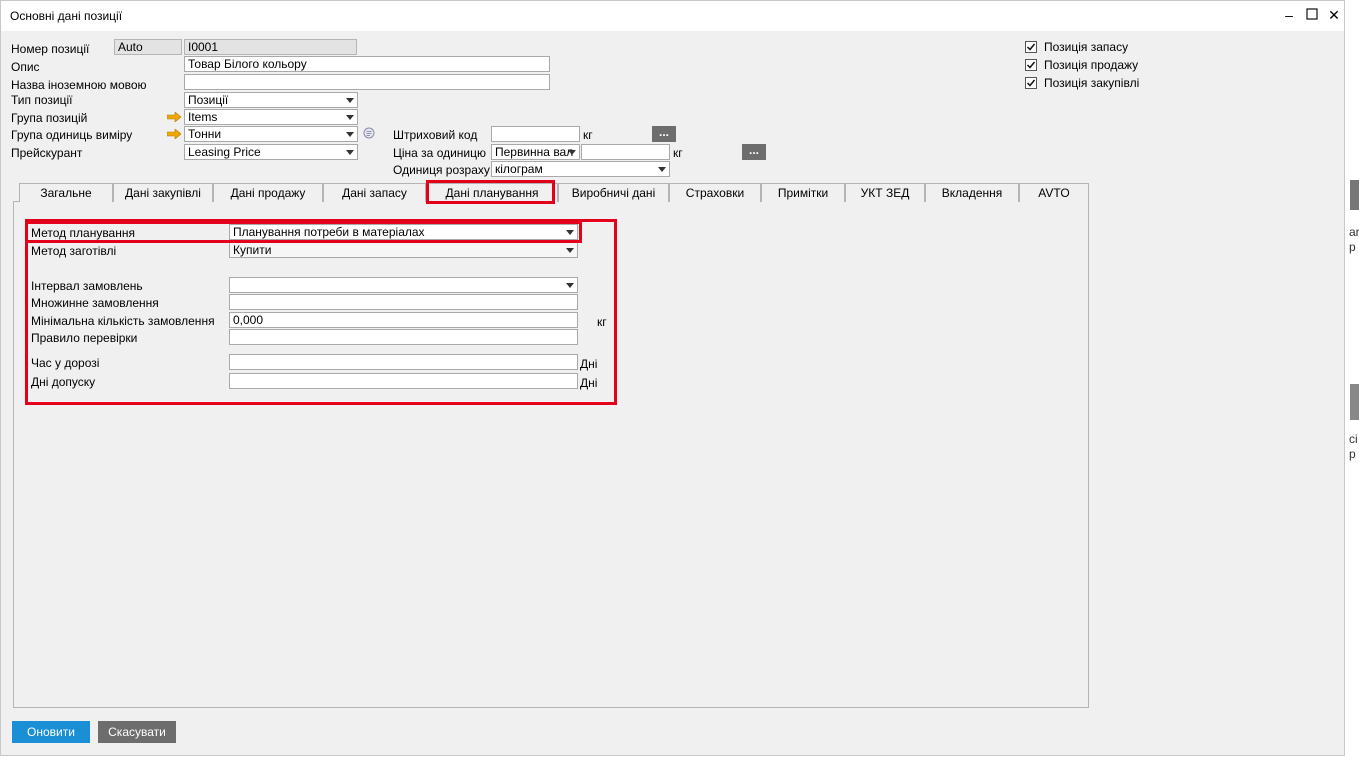 The image size is (1359, 758). What do you see at coordinates (148, 47) in the screenshot?
I see `item-no-series: Auto` at bounding box center [148, 47].